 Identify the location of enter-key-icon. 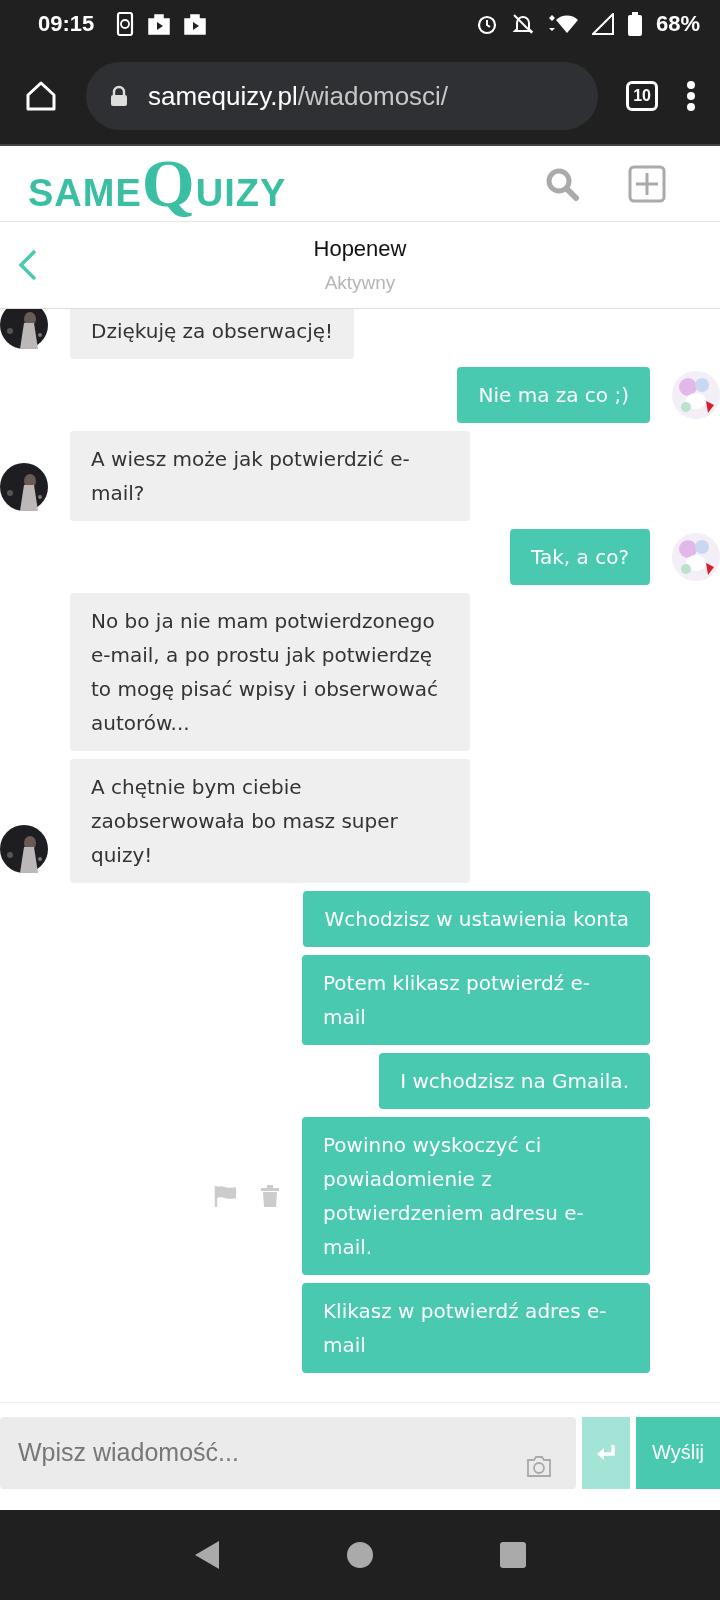
(606, 1452).